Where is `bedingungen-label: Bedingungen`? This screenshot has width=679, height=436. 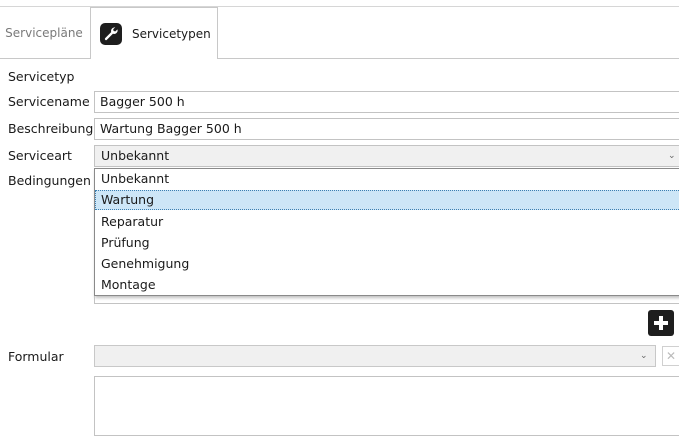
bedingungen-label: Bedingungen is located at coordinates (49, 180).